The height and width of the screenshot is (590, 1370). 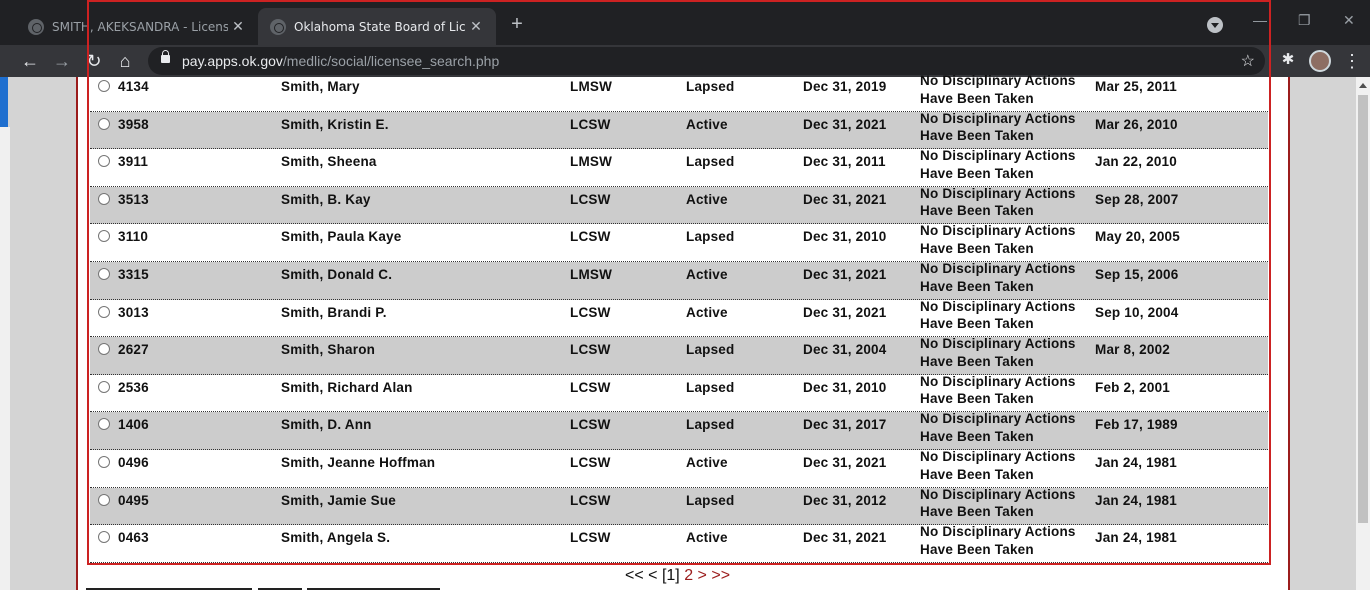 I want to click on expiration-date: Dec 31, 2004, so click(x=845, y=350).